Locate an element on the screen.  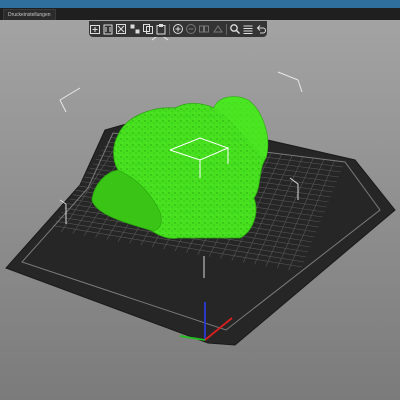
layers-button is located at coordinates (248, 29).